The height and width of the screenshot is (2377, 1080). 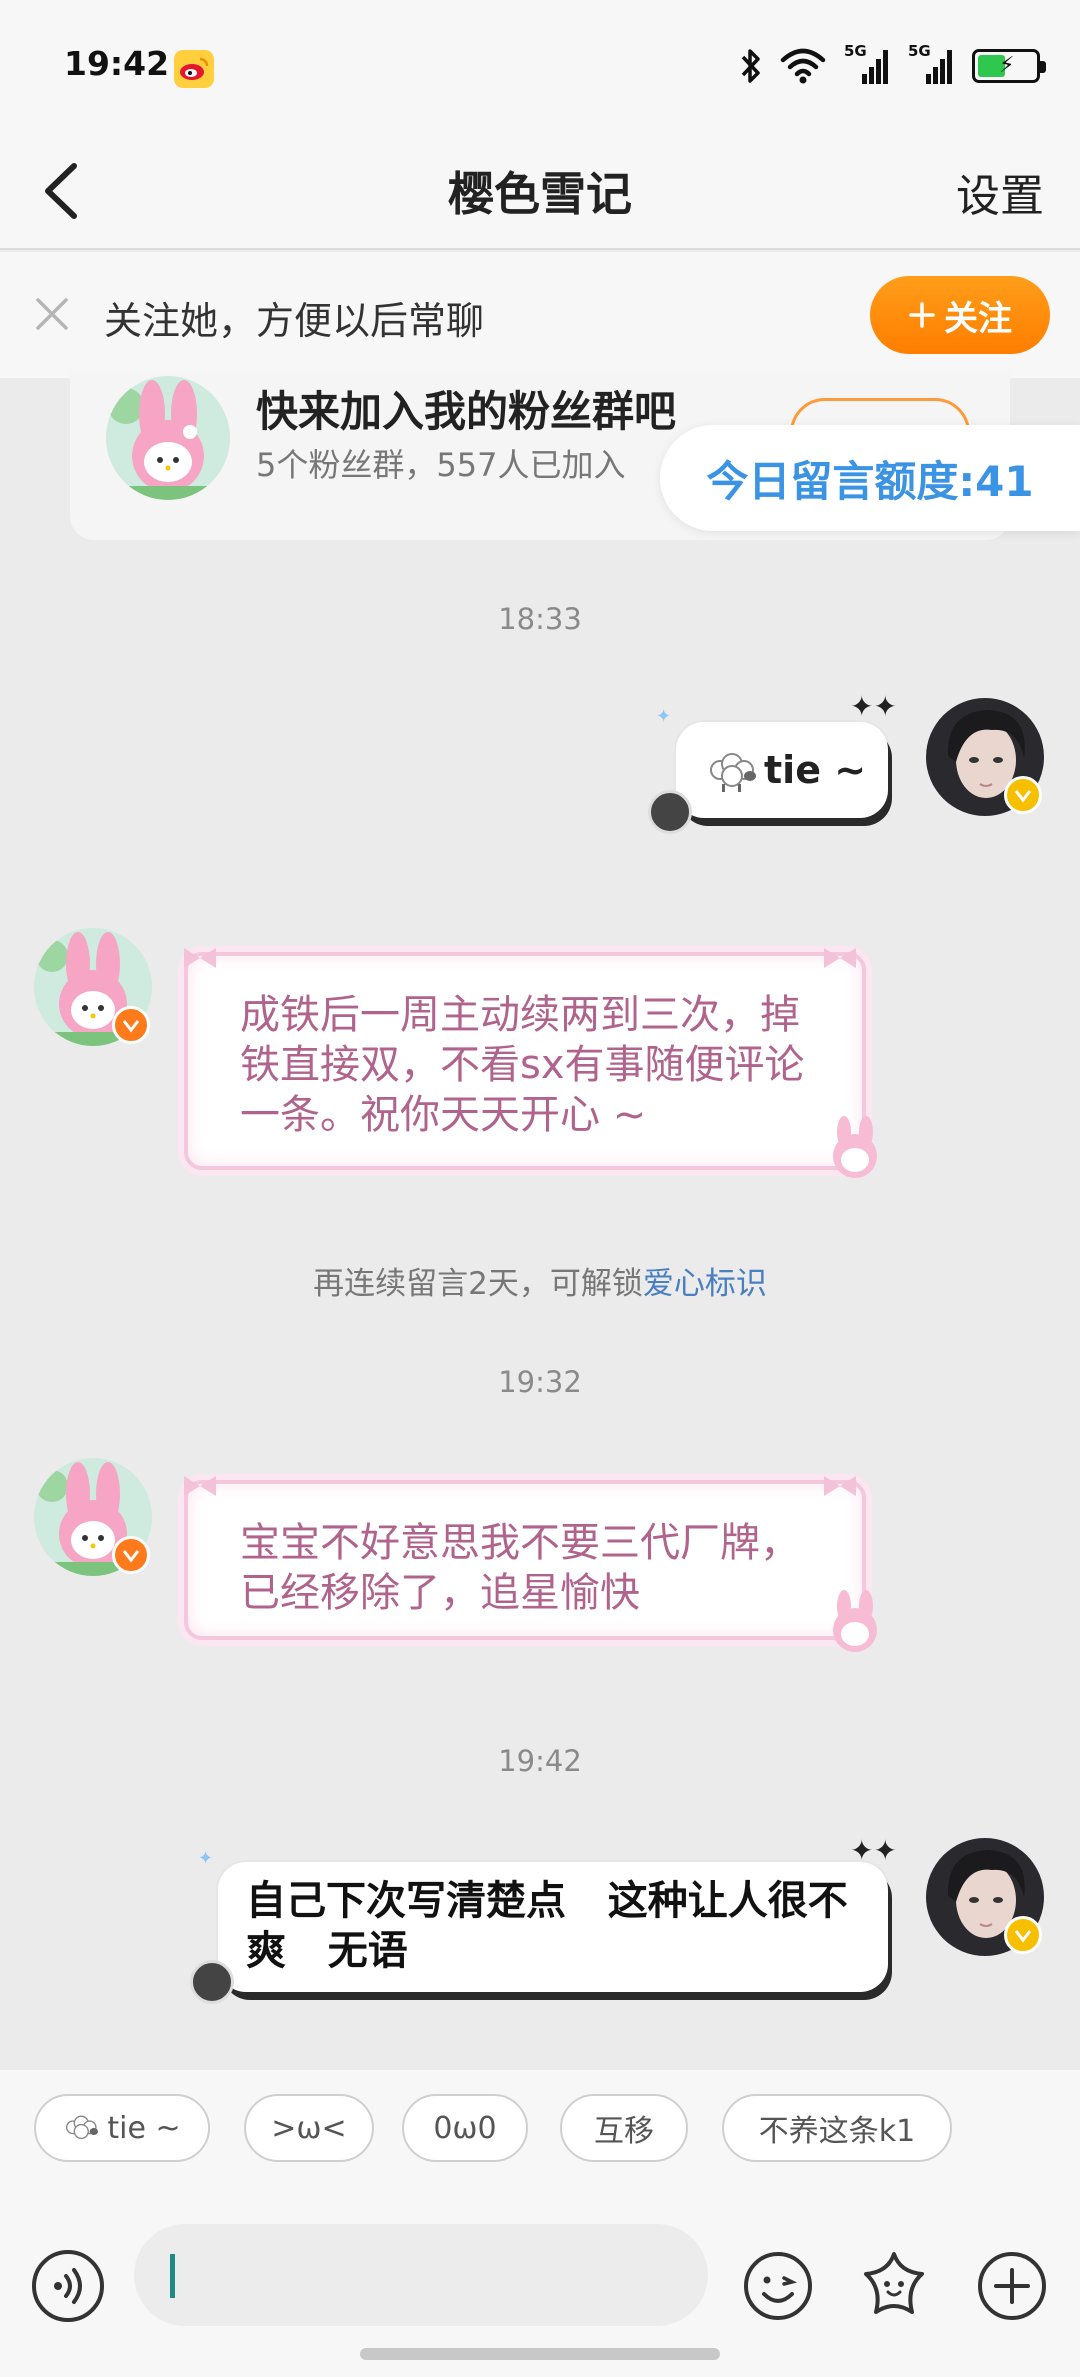 I want to click on quick-reply-label: tie ~, so click(x=144, y=2128).